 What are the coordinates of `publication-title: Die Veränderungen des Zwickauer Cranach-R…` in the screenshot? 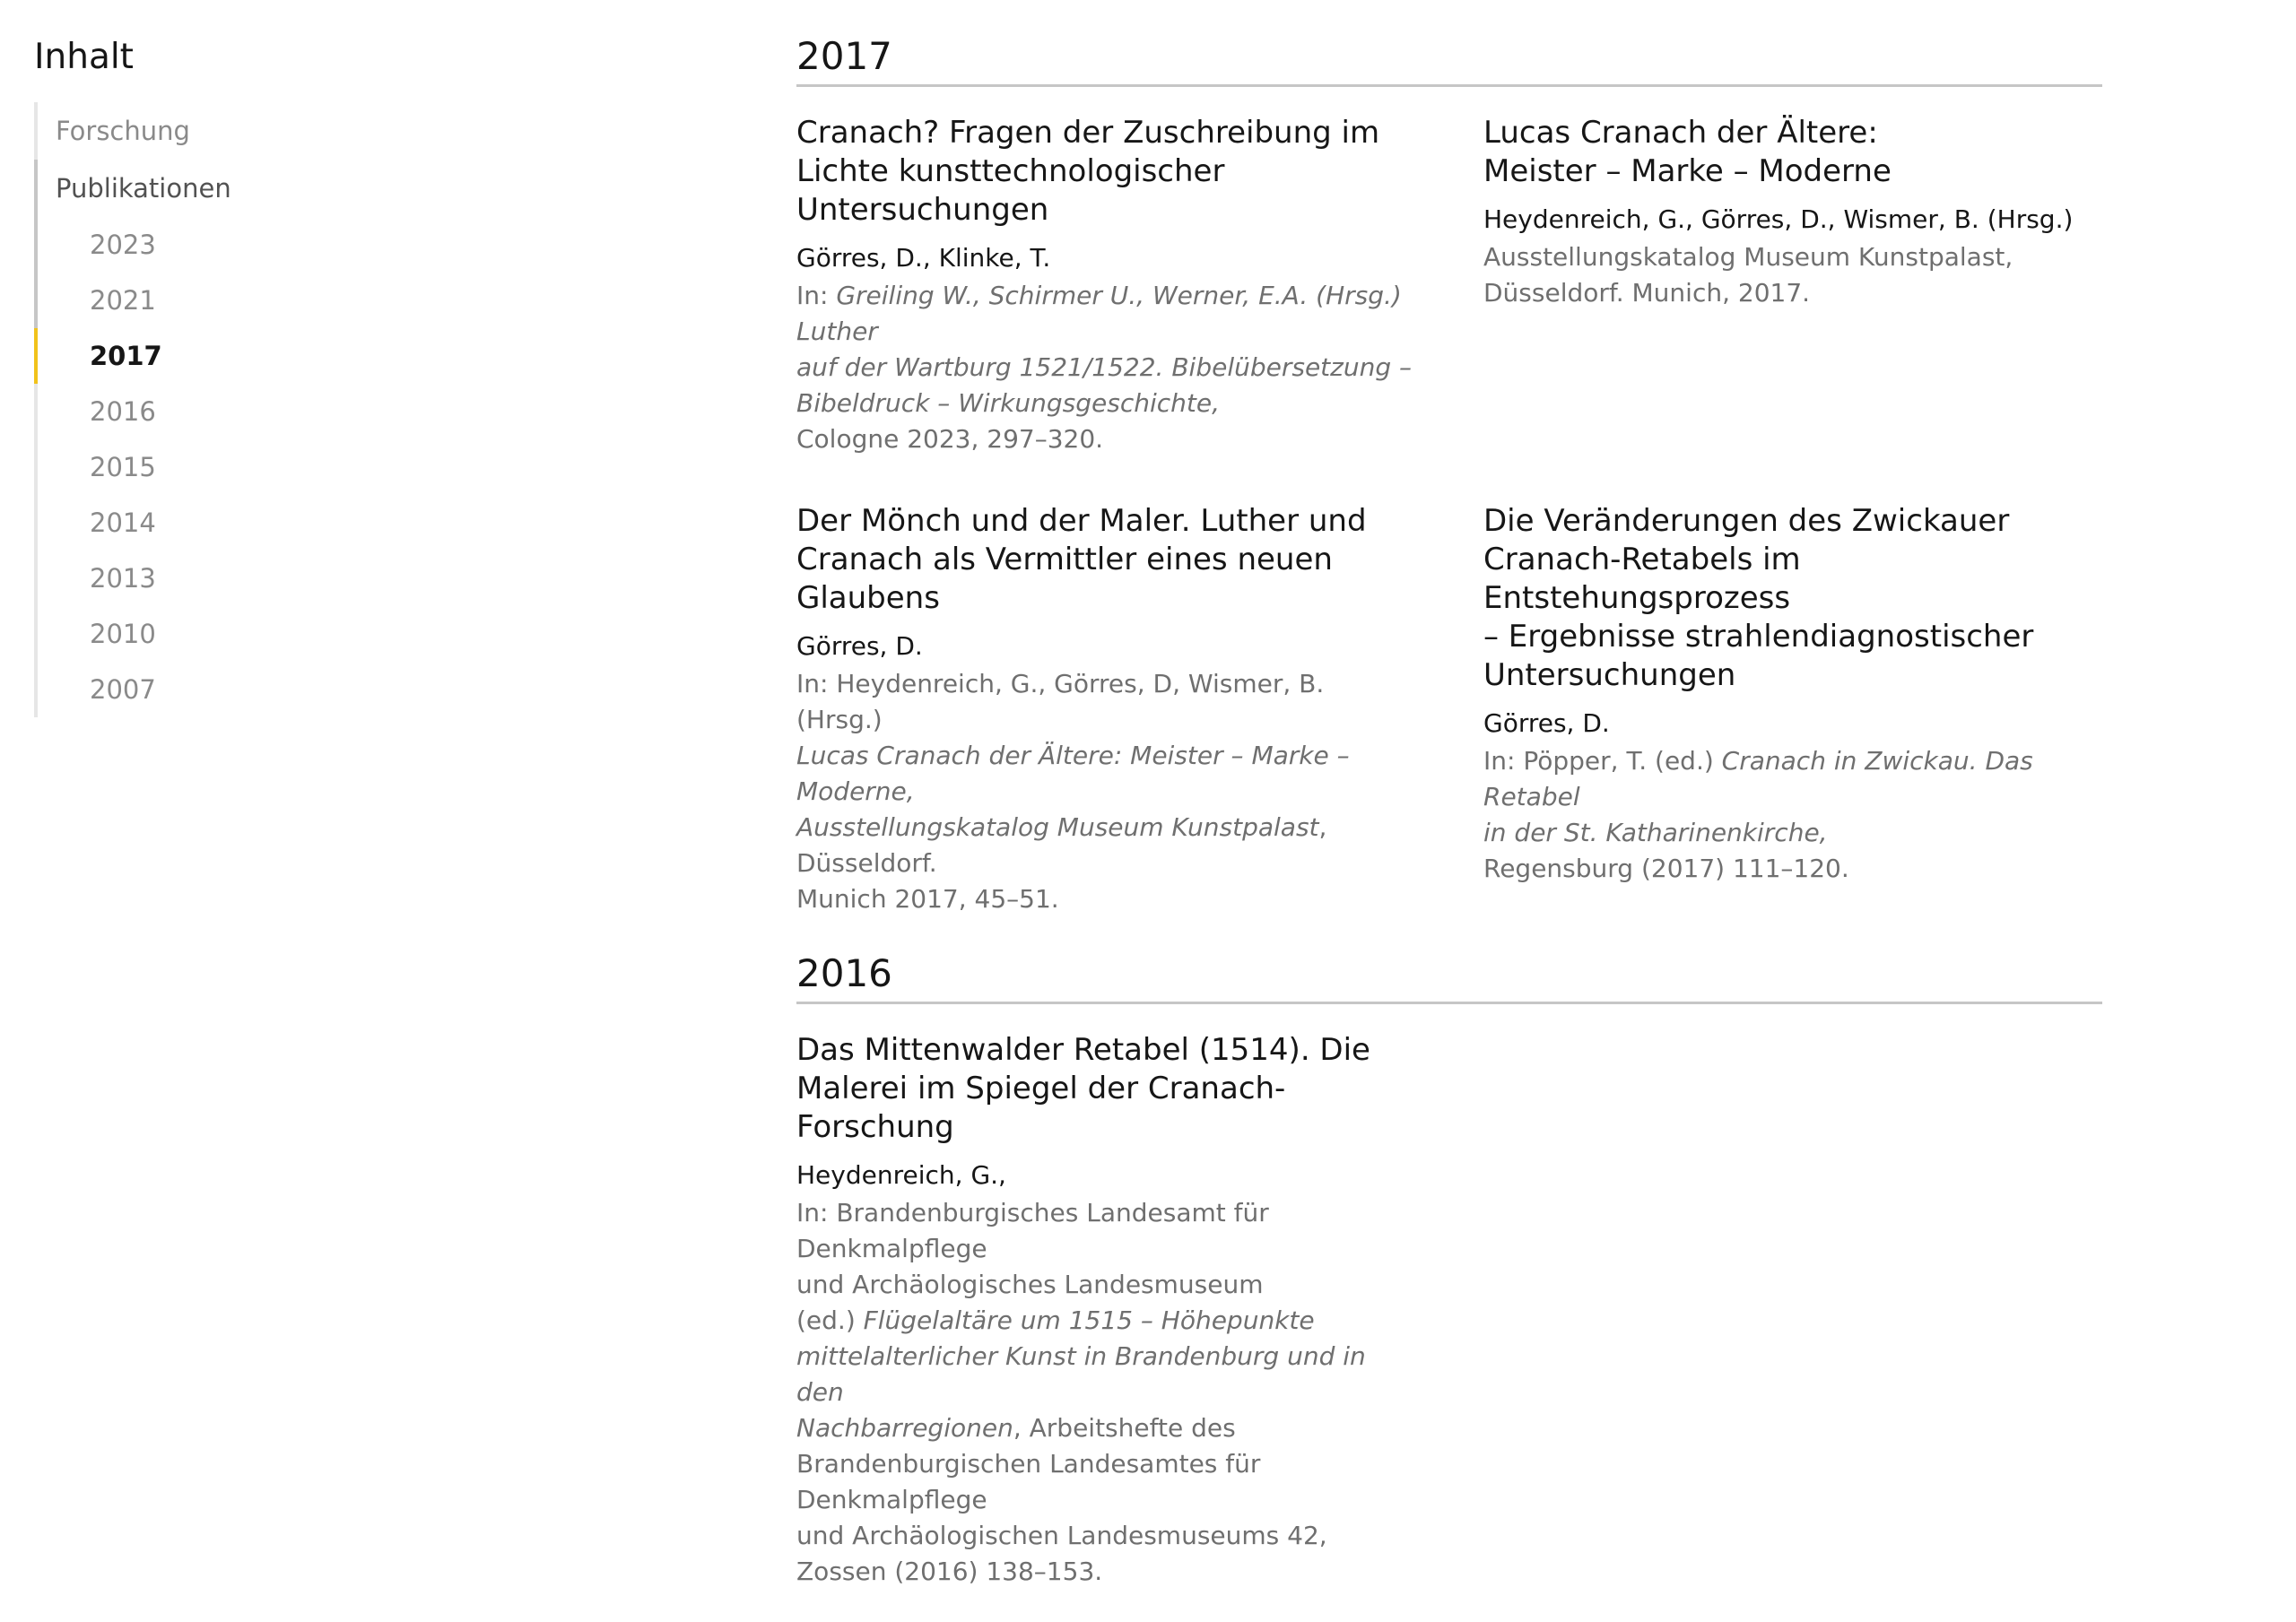 It's located at (1792, 598).